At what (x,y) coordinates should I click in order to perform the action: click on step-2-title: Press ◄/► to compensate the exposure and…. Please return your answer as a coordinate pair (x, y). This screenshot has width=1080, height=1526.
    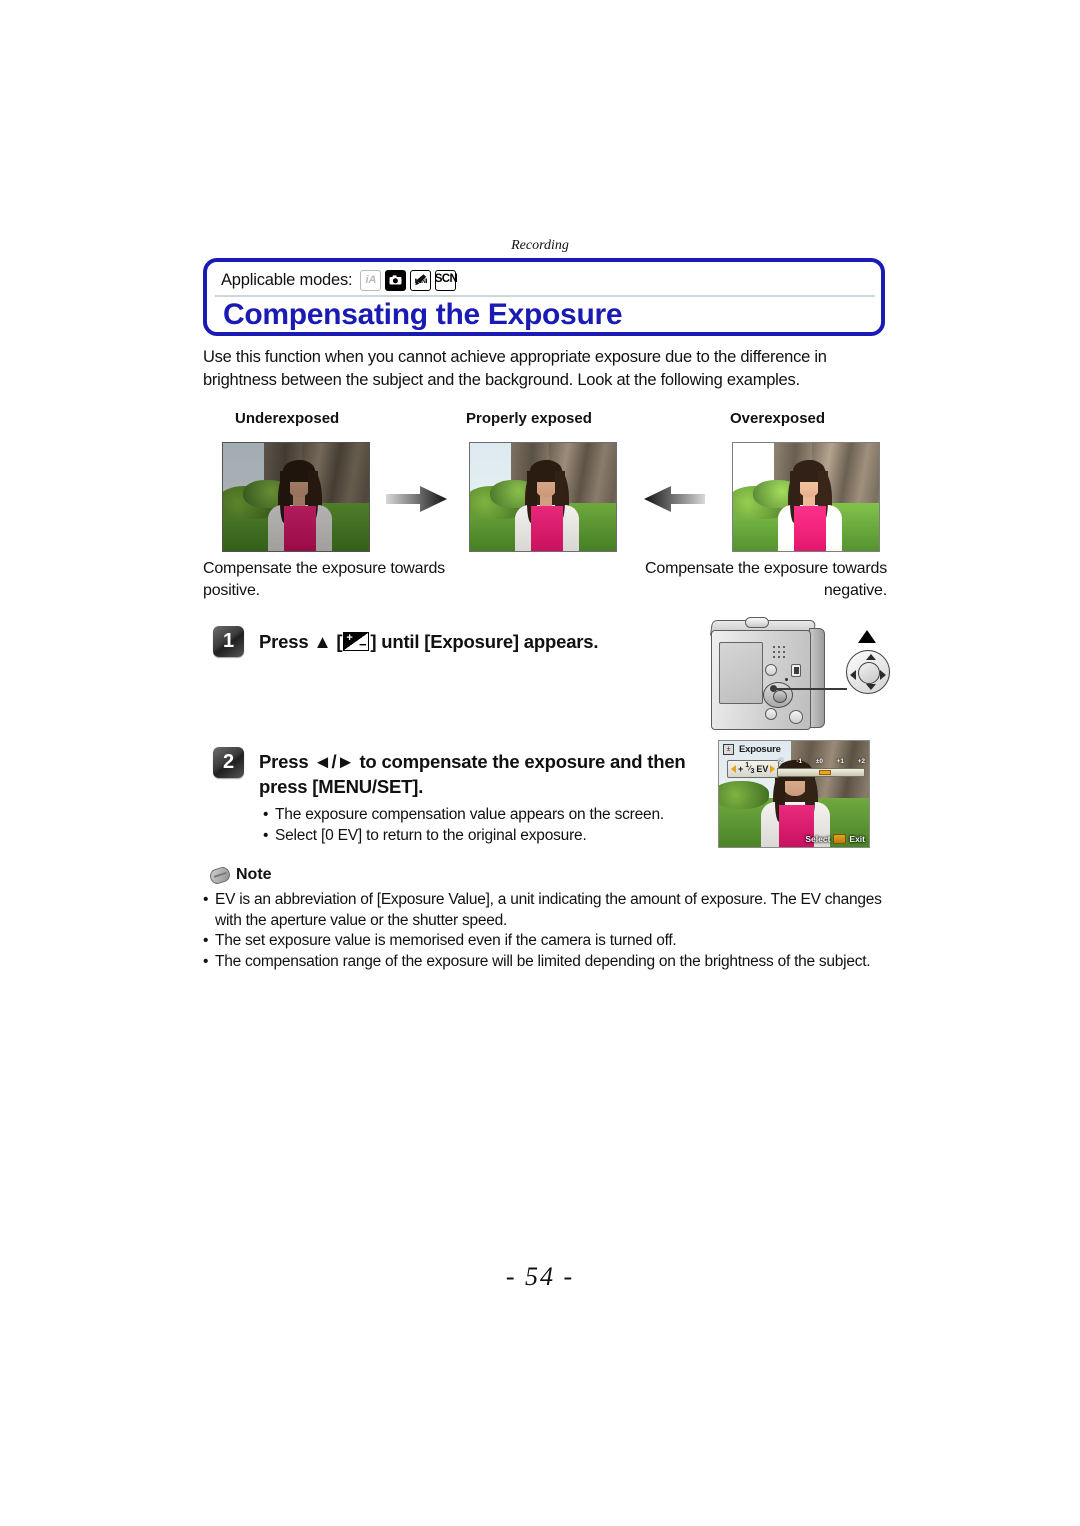
    Looking at the image, I should click on (484, 774).